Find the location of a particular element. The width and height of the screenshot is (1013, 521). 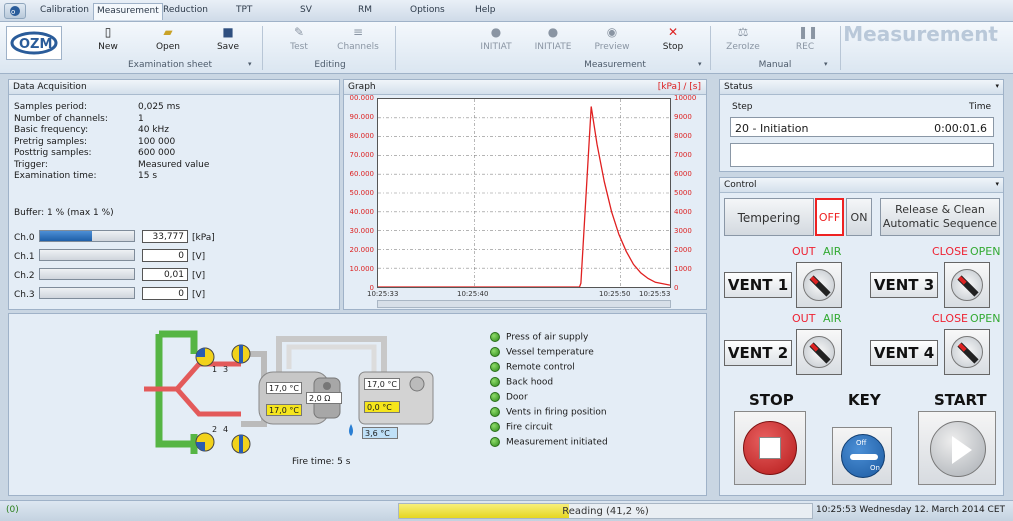

key-switch: Off On is located at coordinates (862, 456).